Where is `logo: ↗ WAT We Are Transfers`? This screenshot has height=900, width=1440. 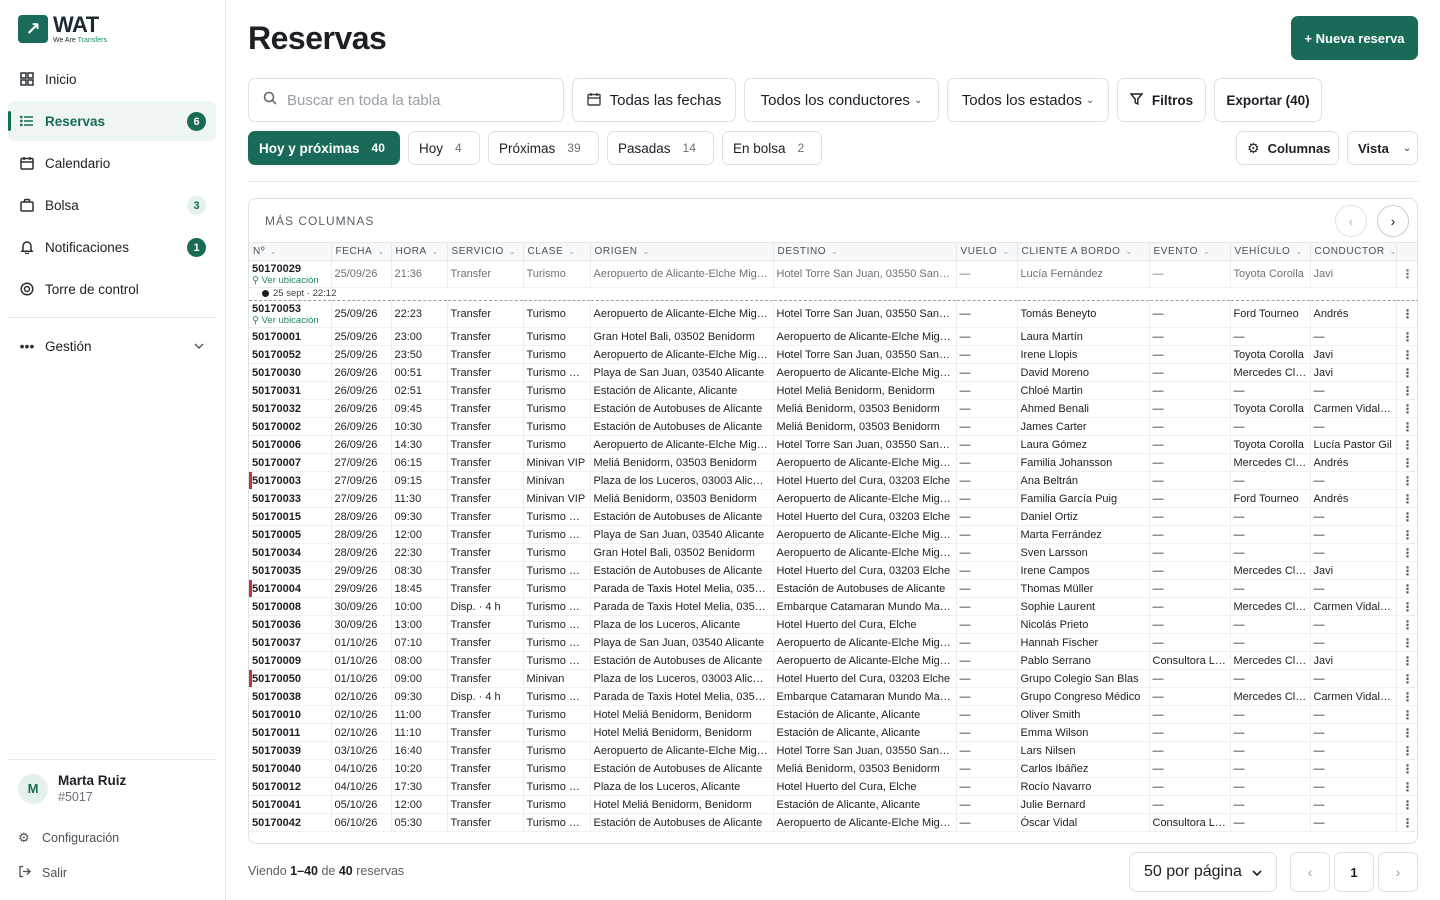
logo: ↗ WAT We Are Transfers is located at coordinates (62, 29).